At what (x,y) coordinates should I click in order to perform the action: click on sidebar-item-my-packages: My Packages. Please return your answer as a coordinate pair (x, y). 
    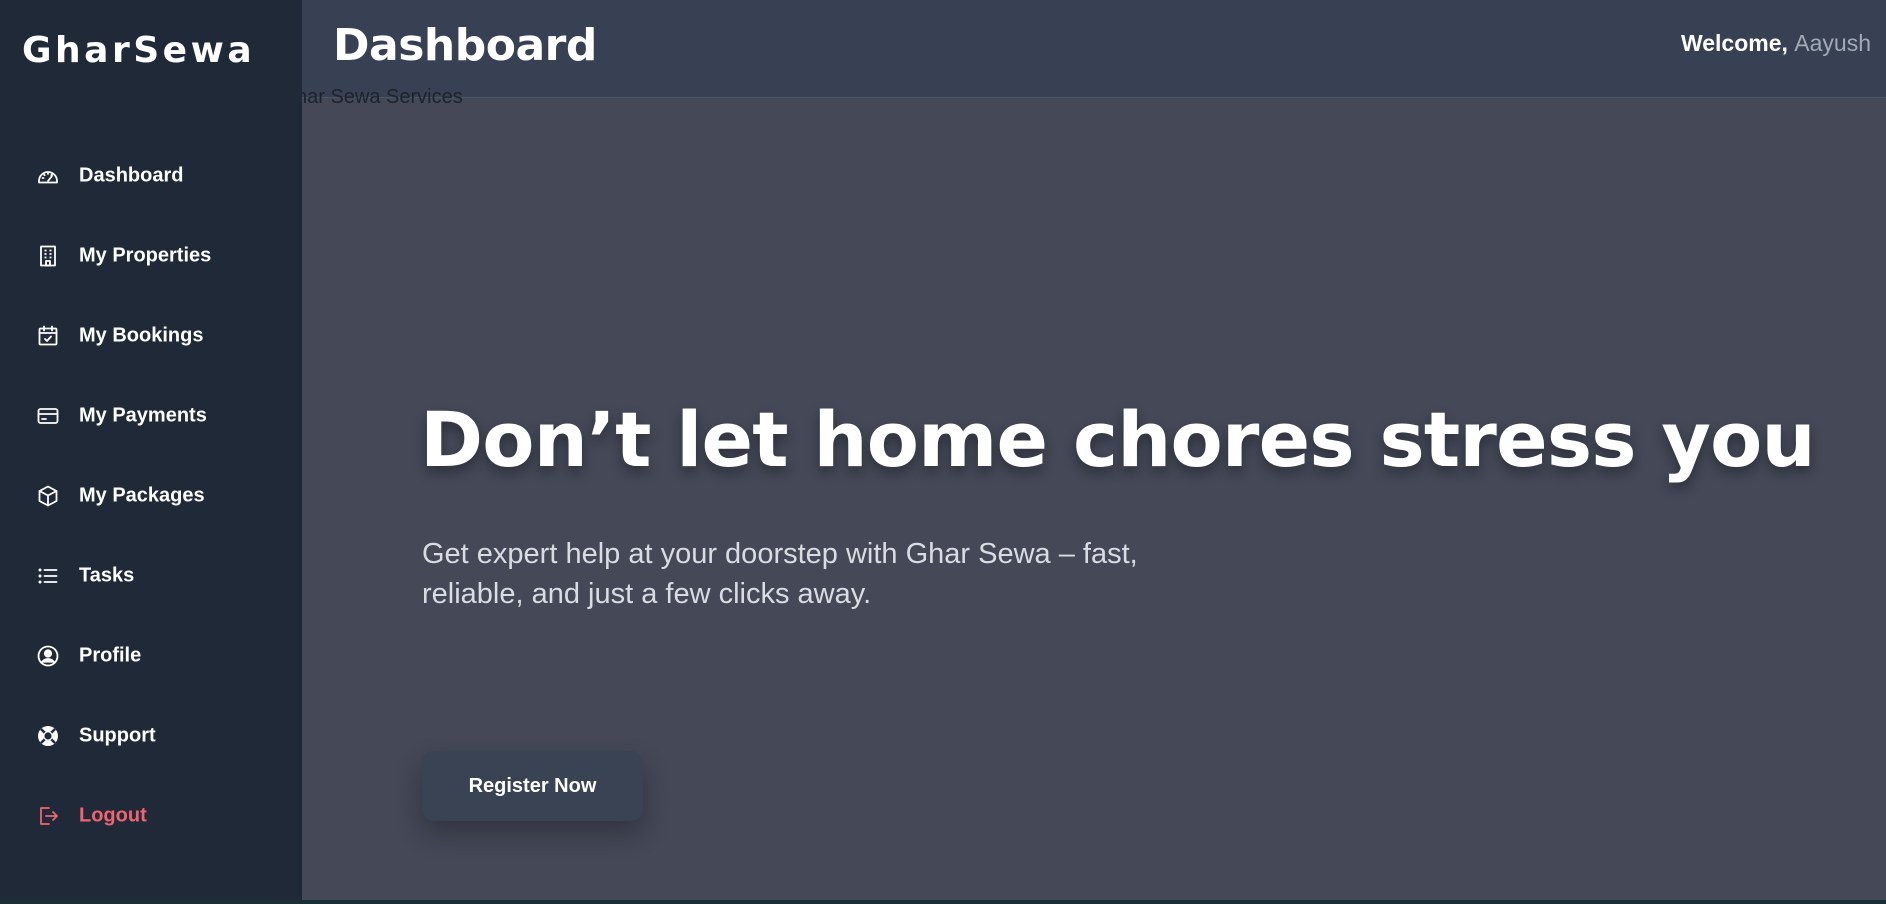
    Looking at the image, I should click on (151, 496).